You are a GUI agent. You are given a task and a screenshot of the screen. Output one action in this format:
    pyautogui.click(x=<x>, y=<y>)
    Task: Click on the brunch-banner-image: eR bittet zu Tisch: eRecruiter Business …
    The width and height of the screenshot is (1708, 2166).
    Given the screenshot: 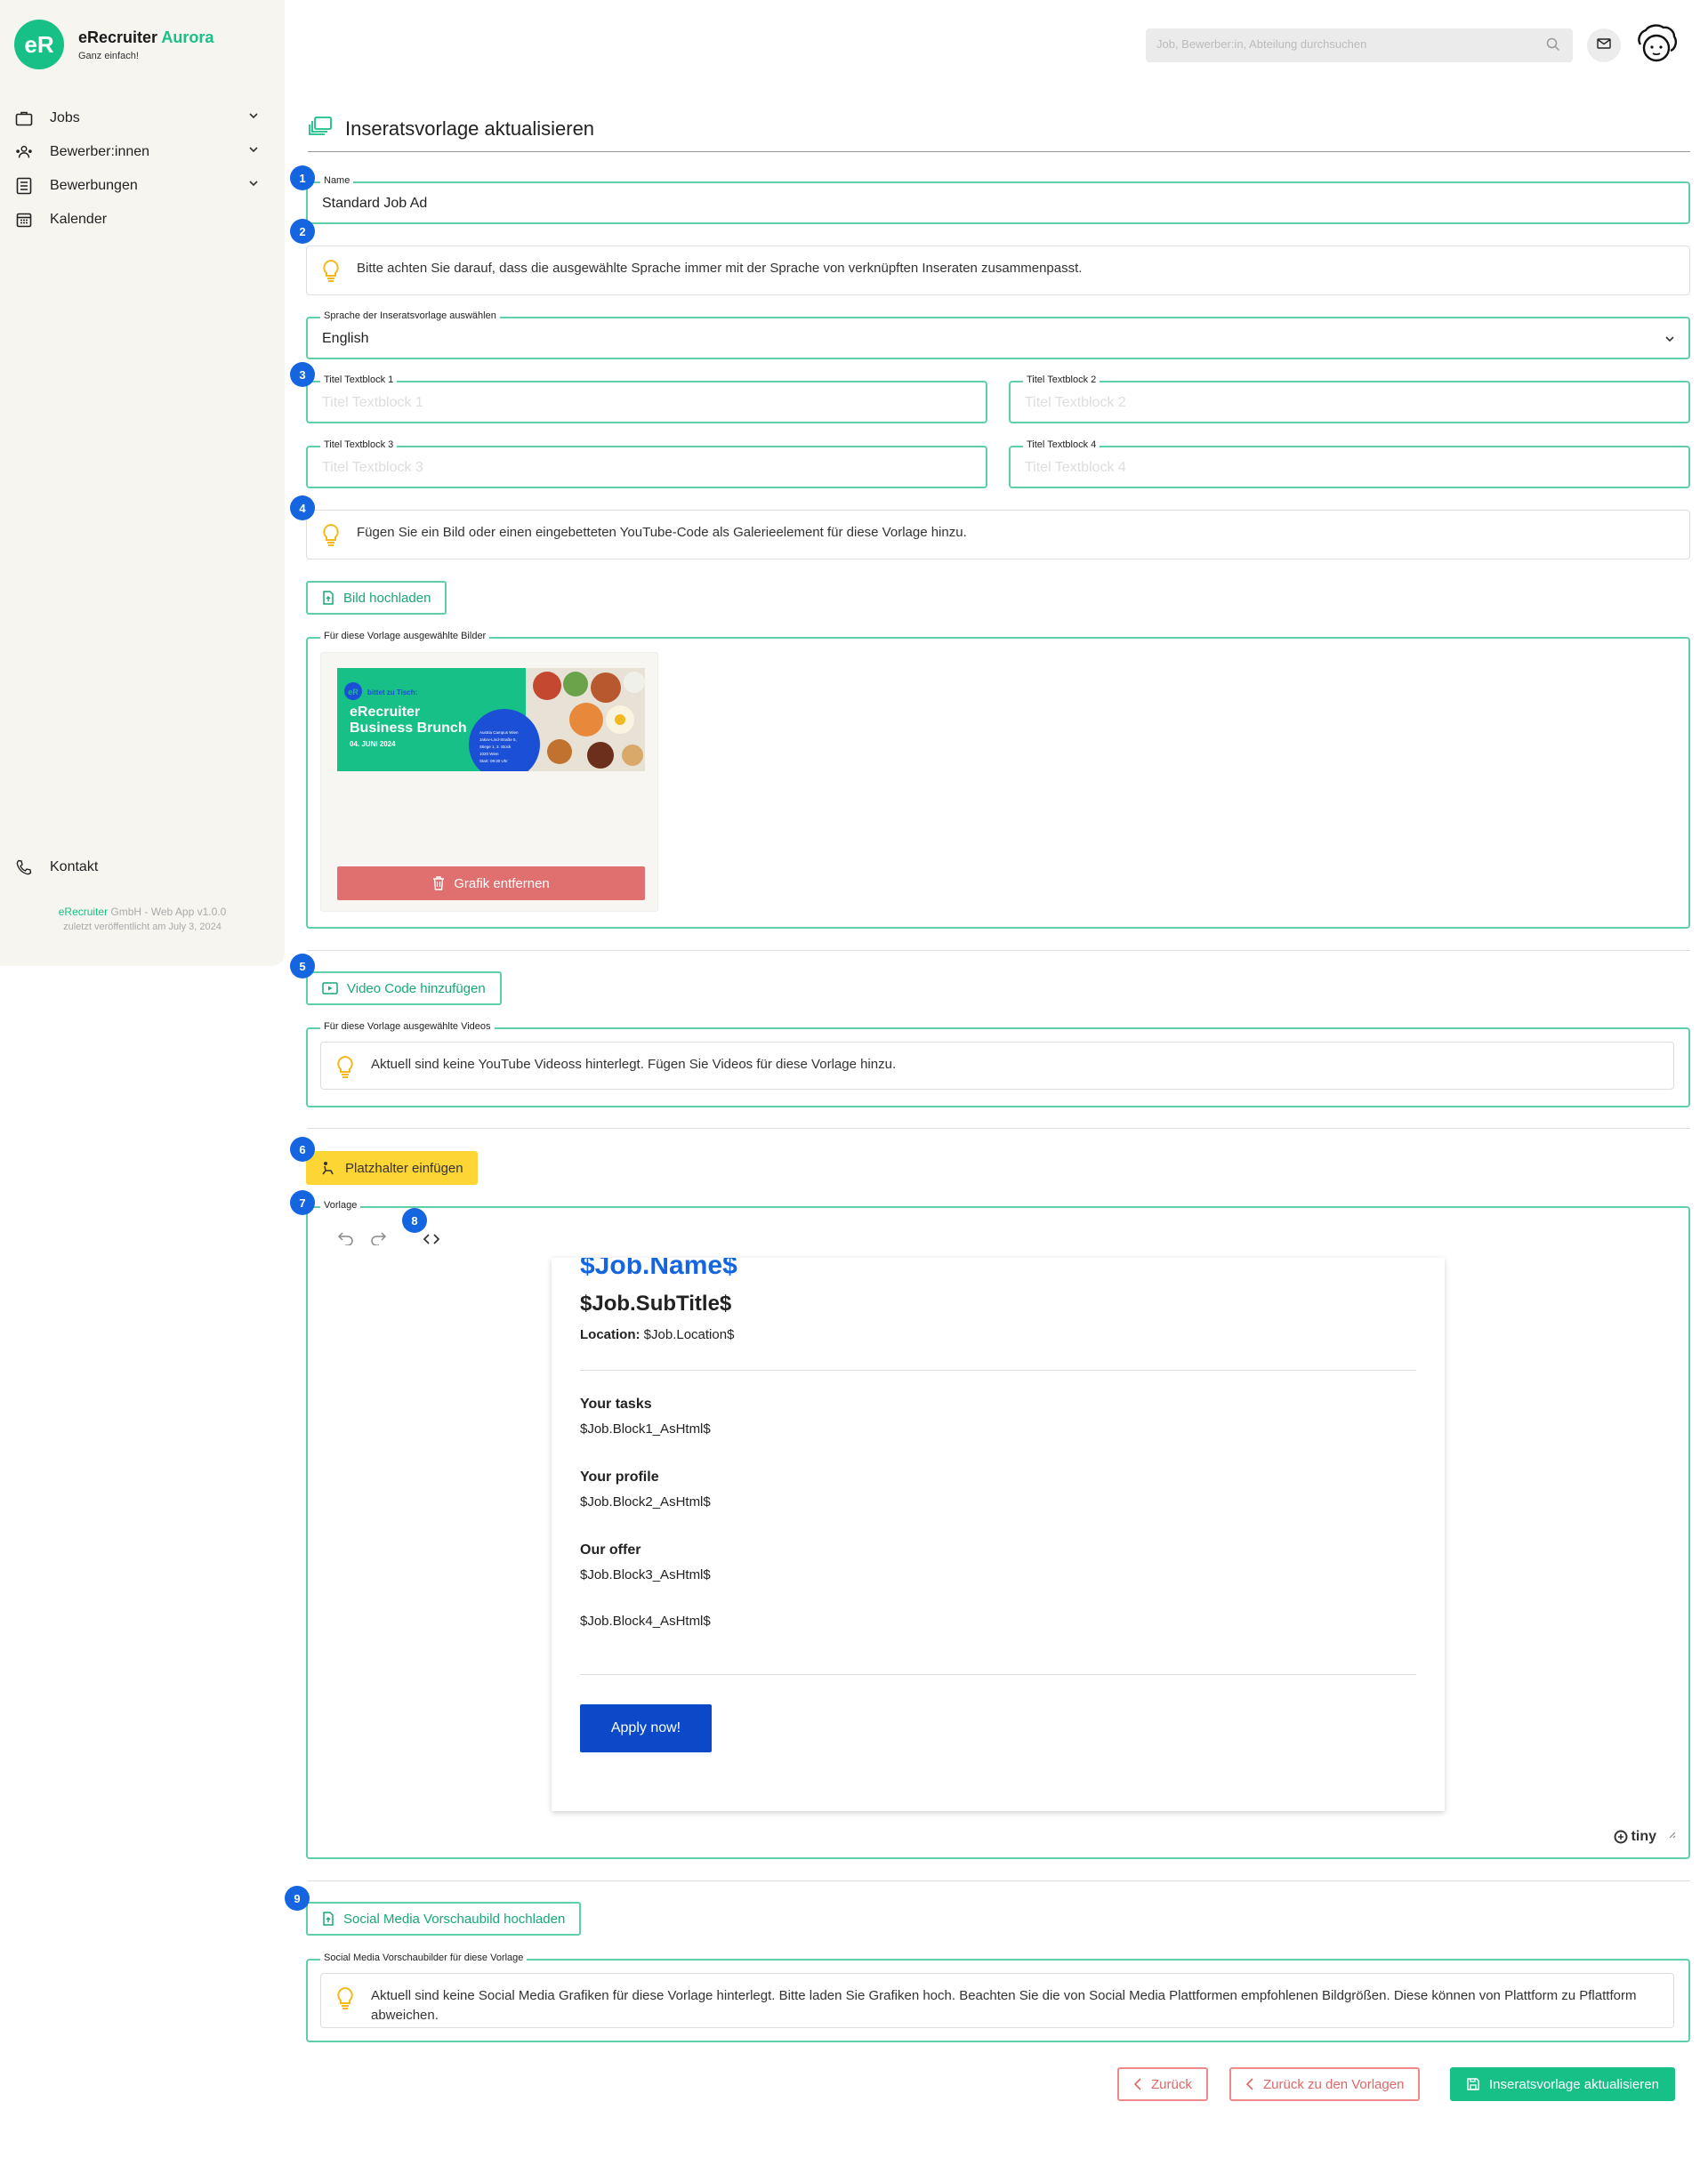 What is the action you would take?
    pyautogui.click(x=491, y=719)
    